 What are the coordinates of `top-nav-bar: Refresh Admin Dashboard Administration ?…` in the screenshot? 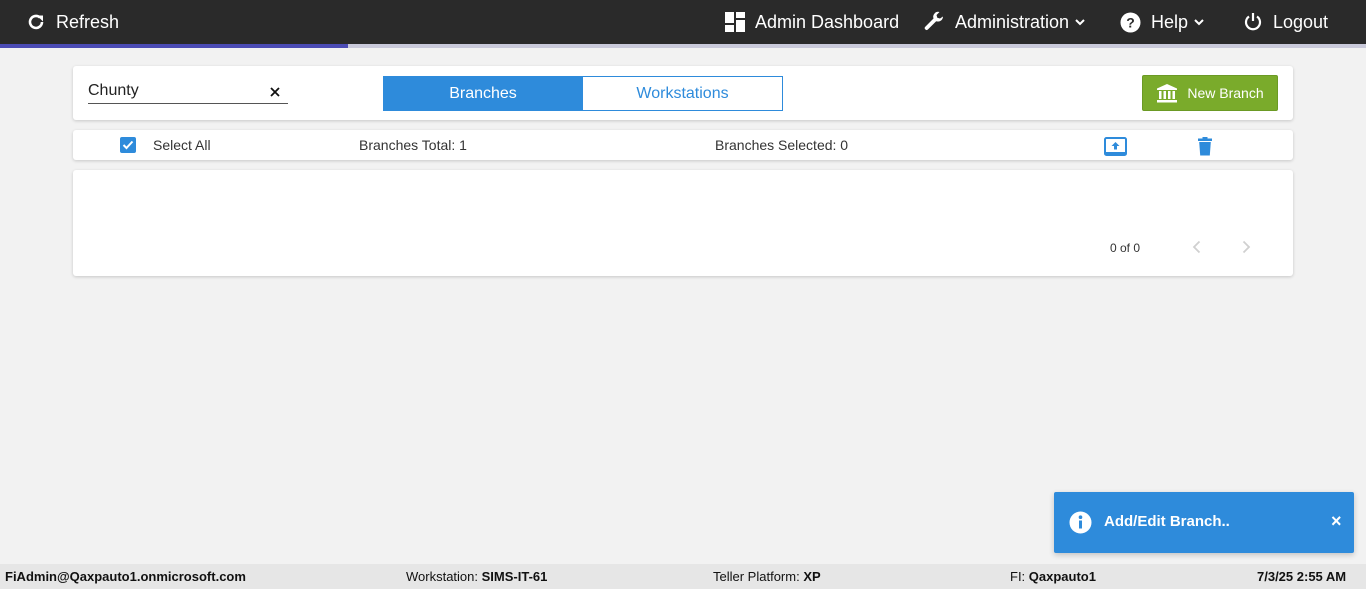 It's located at (683, 24).